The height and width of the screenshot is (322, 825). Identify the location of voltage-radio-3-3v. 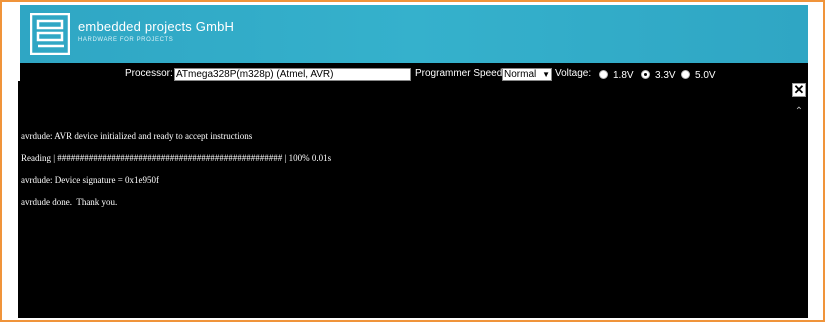
(645, 74).